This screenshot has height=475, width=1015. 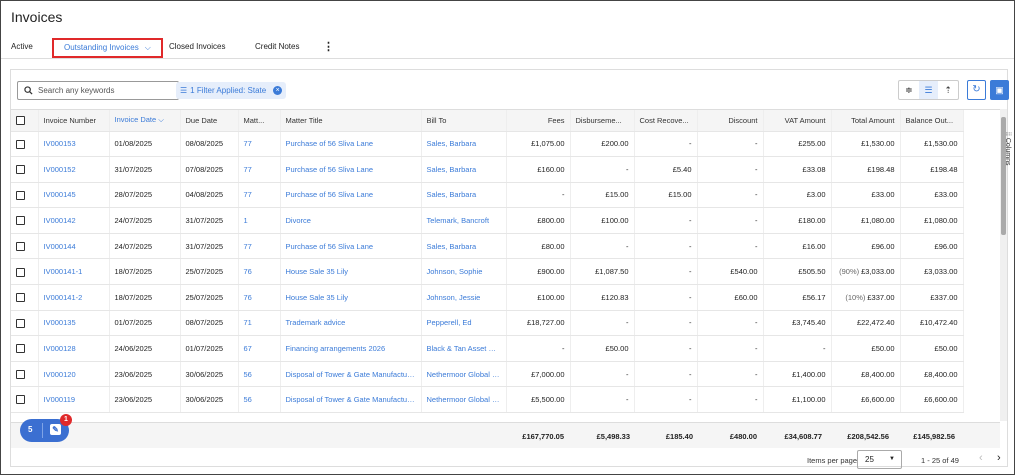 I want to click on col-header: Invoice Number, so click(x=74, y=121).